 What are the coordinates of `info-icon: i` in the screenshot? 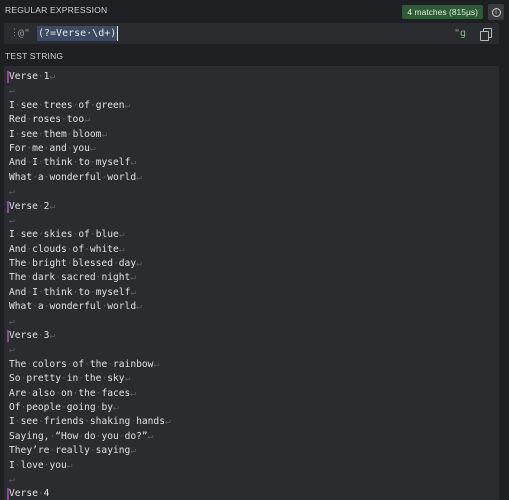 It's located at (496, 12).